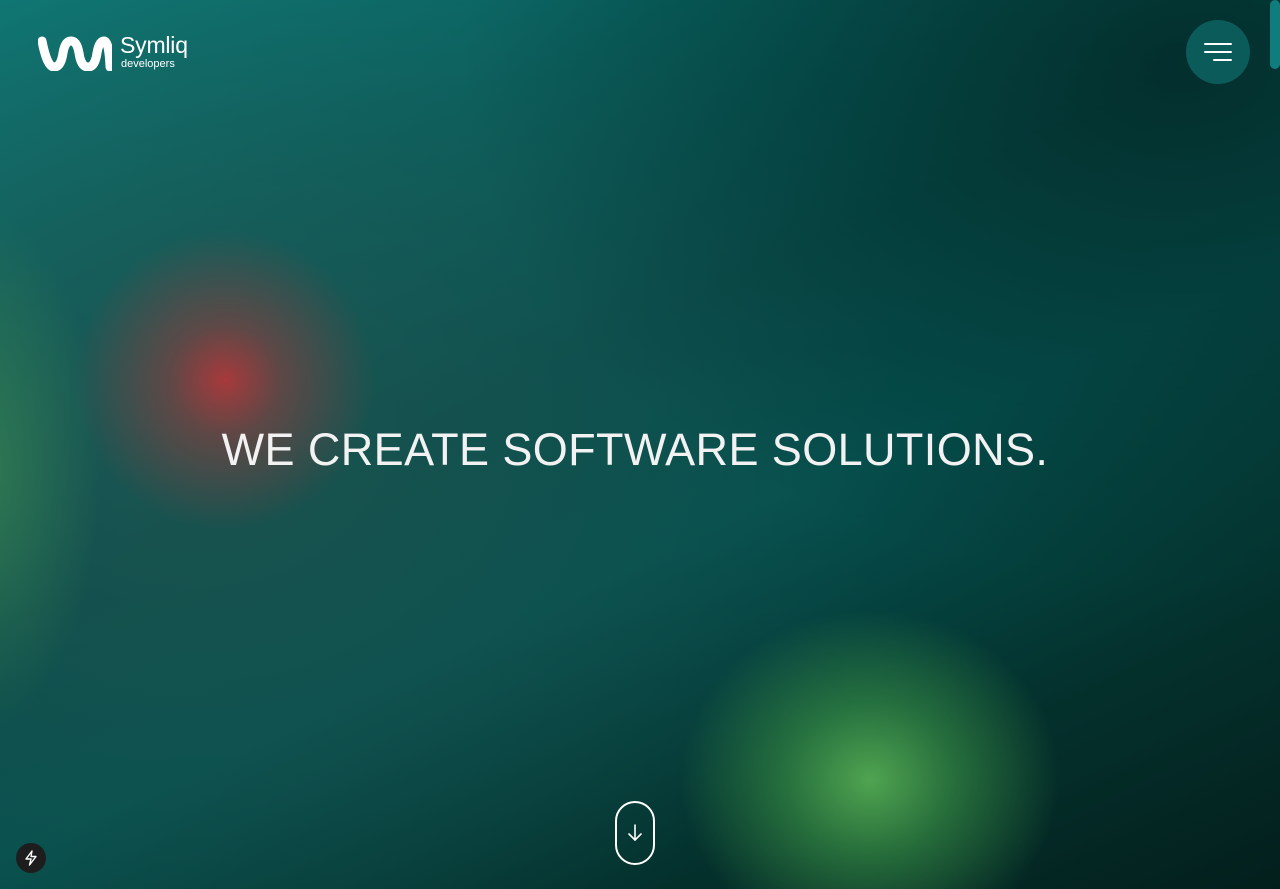 The image size is (1280, 889). I want to click on dev-tools-badge, so click(31, 858).